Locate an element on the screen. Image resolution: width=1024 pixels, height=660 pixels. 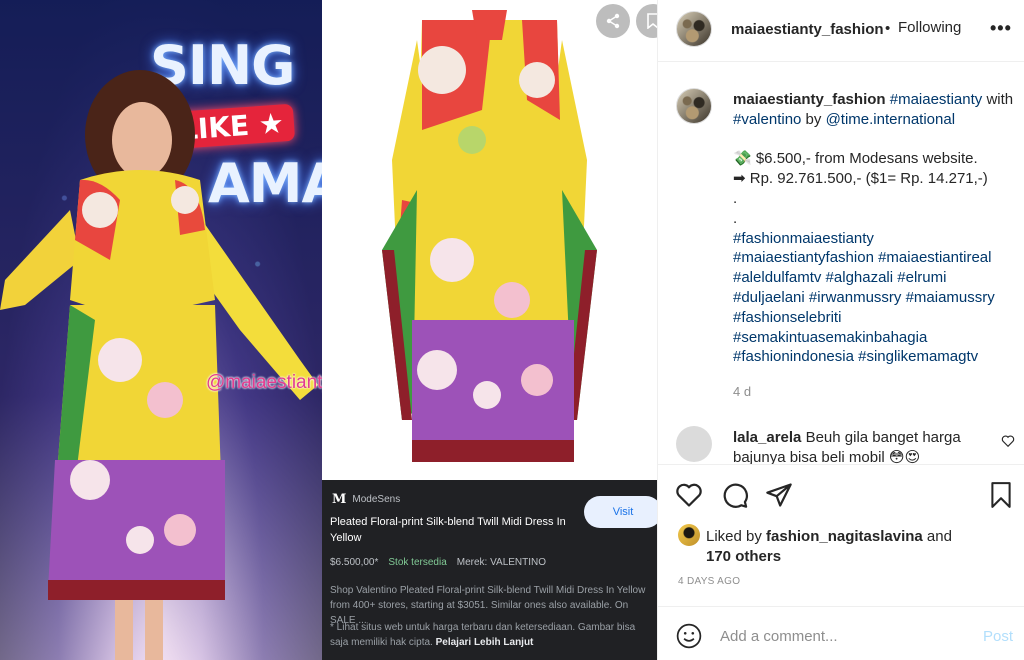
dress-product-image is located at coordinates (489, 236).